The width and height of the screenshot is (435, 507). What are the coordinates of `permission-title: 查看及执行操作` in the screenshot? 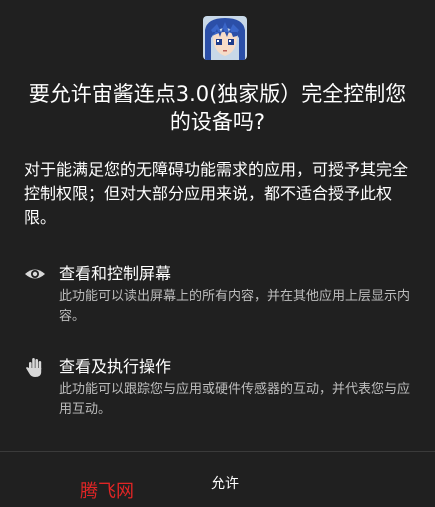 It's located at (115, 366).